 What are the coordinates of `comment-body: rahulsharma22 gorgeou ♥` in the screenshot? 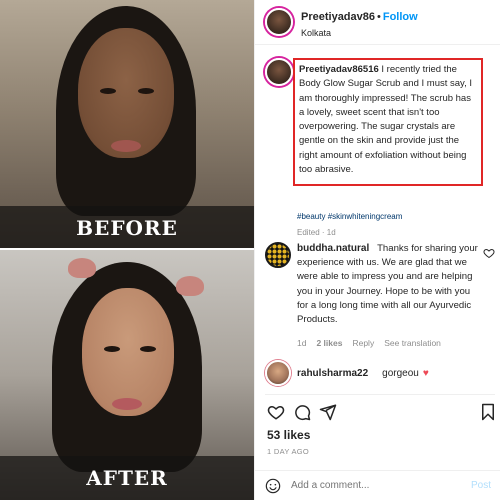 It's located at (363, 373).